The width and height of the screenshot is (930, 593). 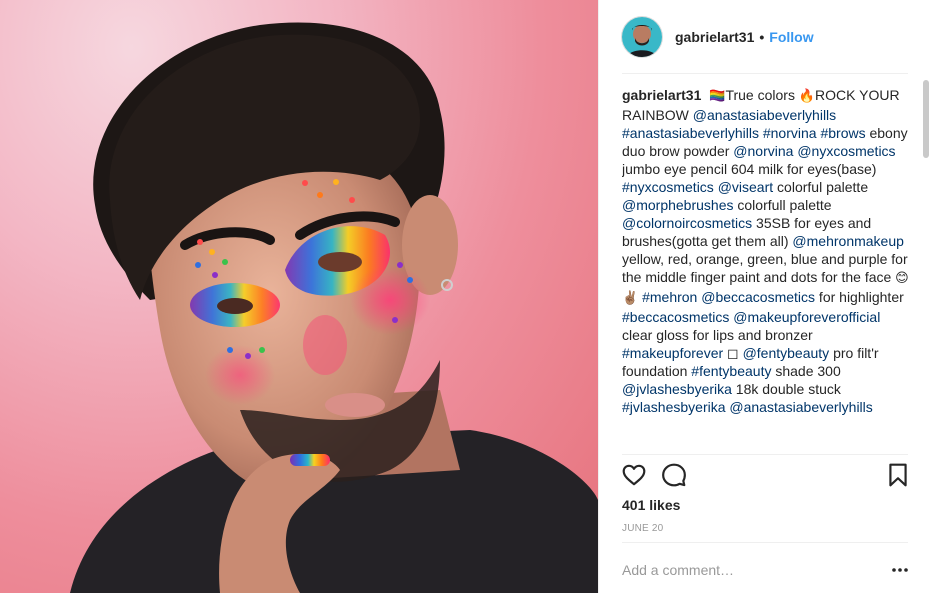 I want to click on caption-text: jumbo eye pencil 604 milk for eyes(base), so click(x=749, y=169).